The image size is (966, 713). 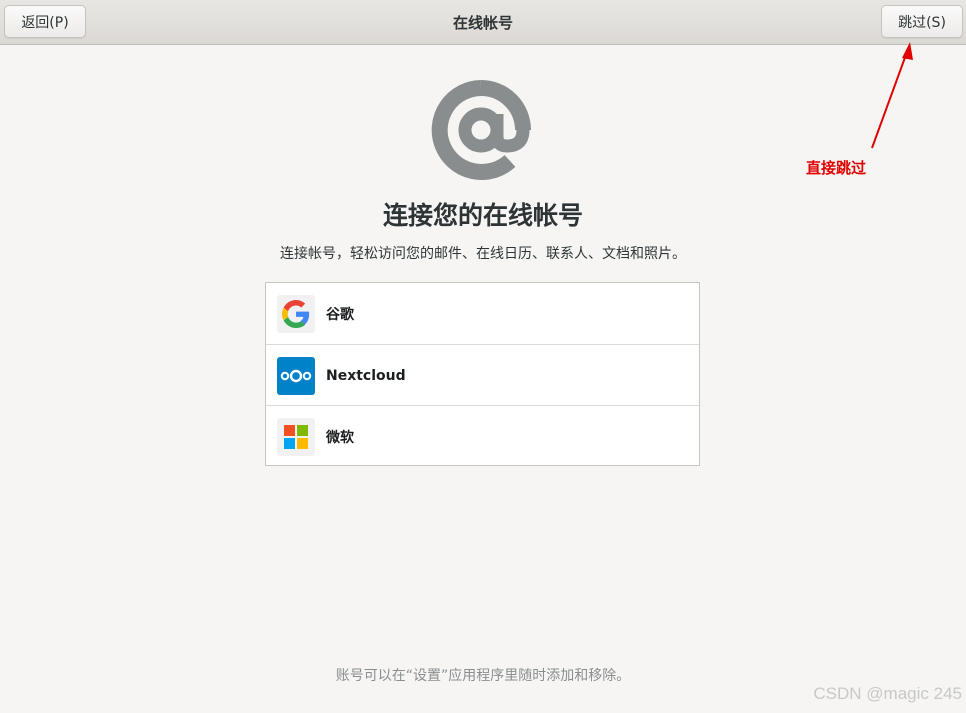 What do you see at coordinates (45, 21) in the screenshot?
I see `back-button: 返回(P)` at bounding box center [45, 21].